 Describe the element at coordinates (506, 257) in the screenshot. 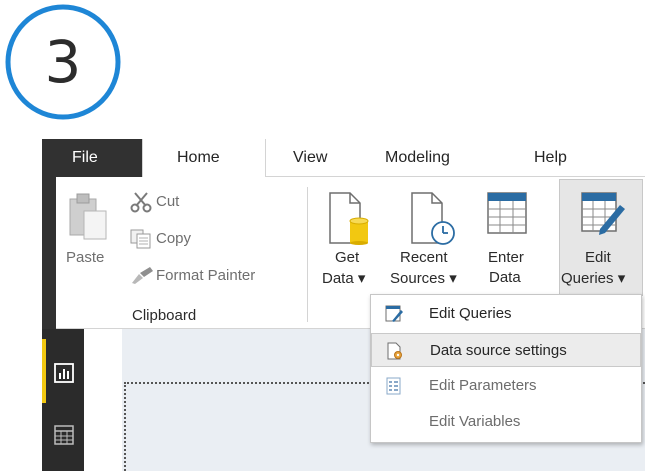

I see `enter-data-label-1: Enter` at that location.